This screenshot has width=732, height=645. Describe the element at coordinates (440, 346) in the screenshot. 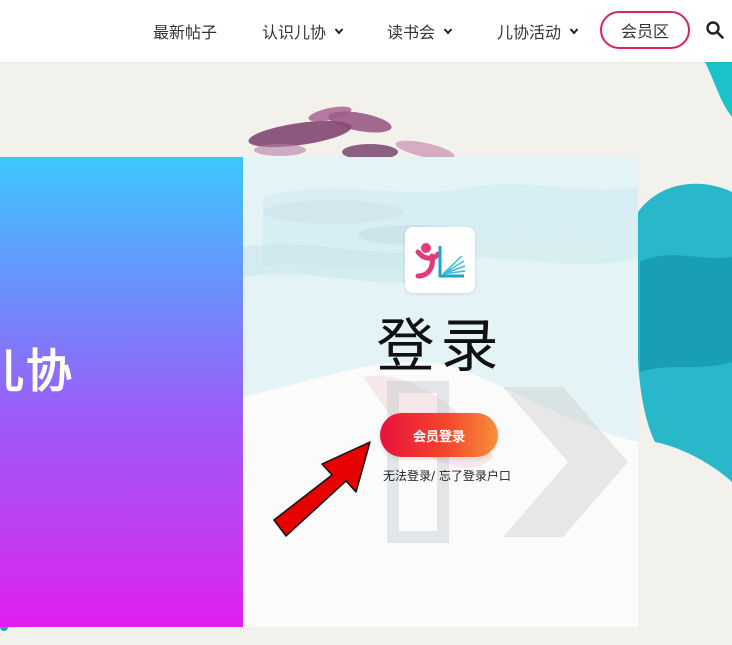

I see `login-title: 登录` at that location.